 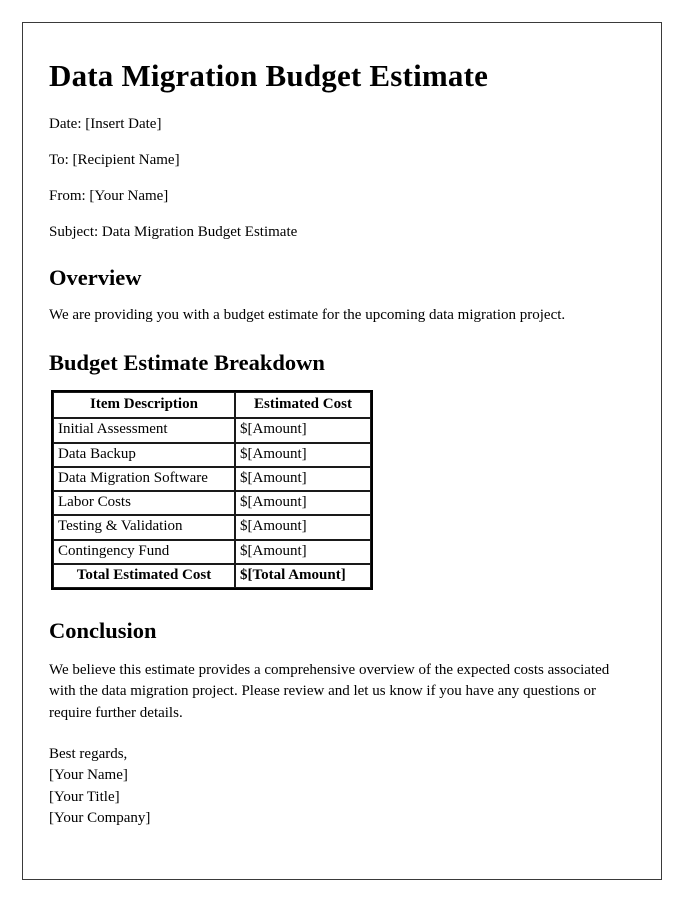 What do you see at coordinates (144, 454) in the screenshot?
I see `cell-item-description: Data Backup` at bounding box center [144, 454].